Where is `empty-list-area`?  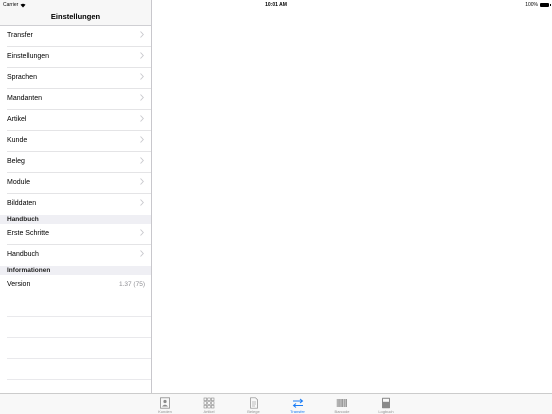 empty-list-area is located at coordinates (75, 344).